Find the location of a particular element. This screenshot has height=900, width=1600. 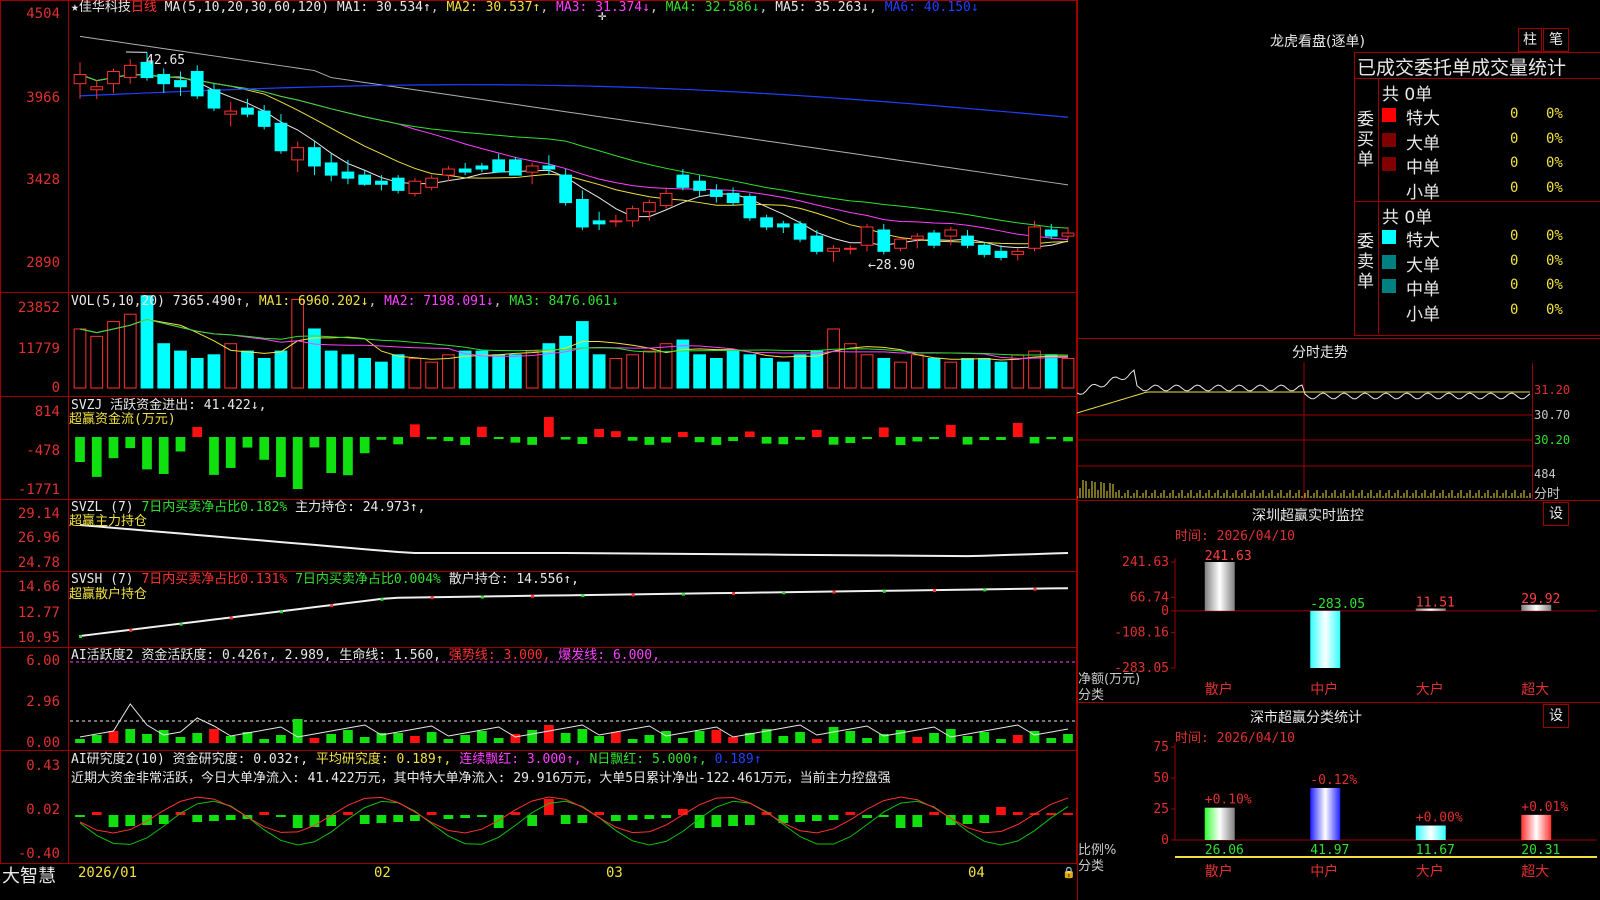

svzj-subtitle: 超赢资金流(万元) is located at coordinates (122, 419).